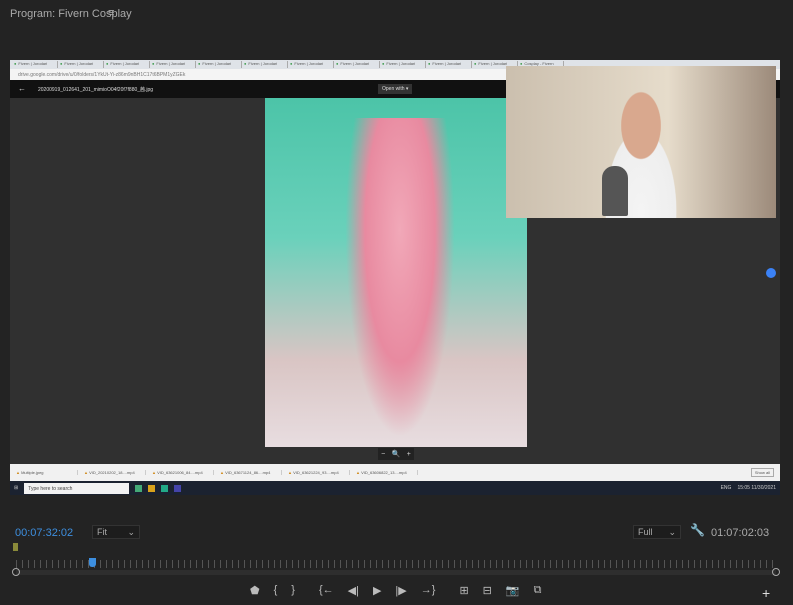  Describe the element at coordinates (16, 572) in the screenshot. I see `scrollbar-start-handle` at that location.